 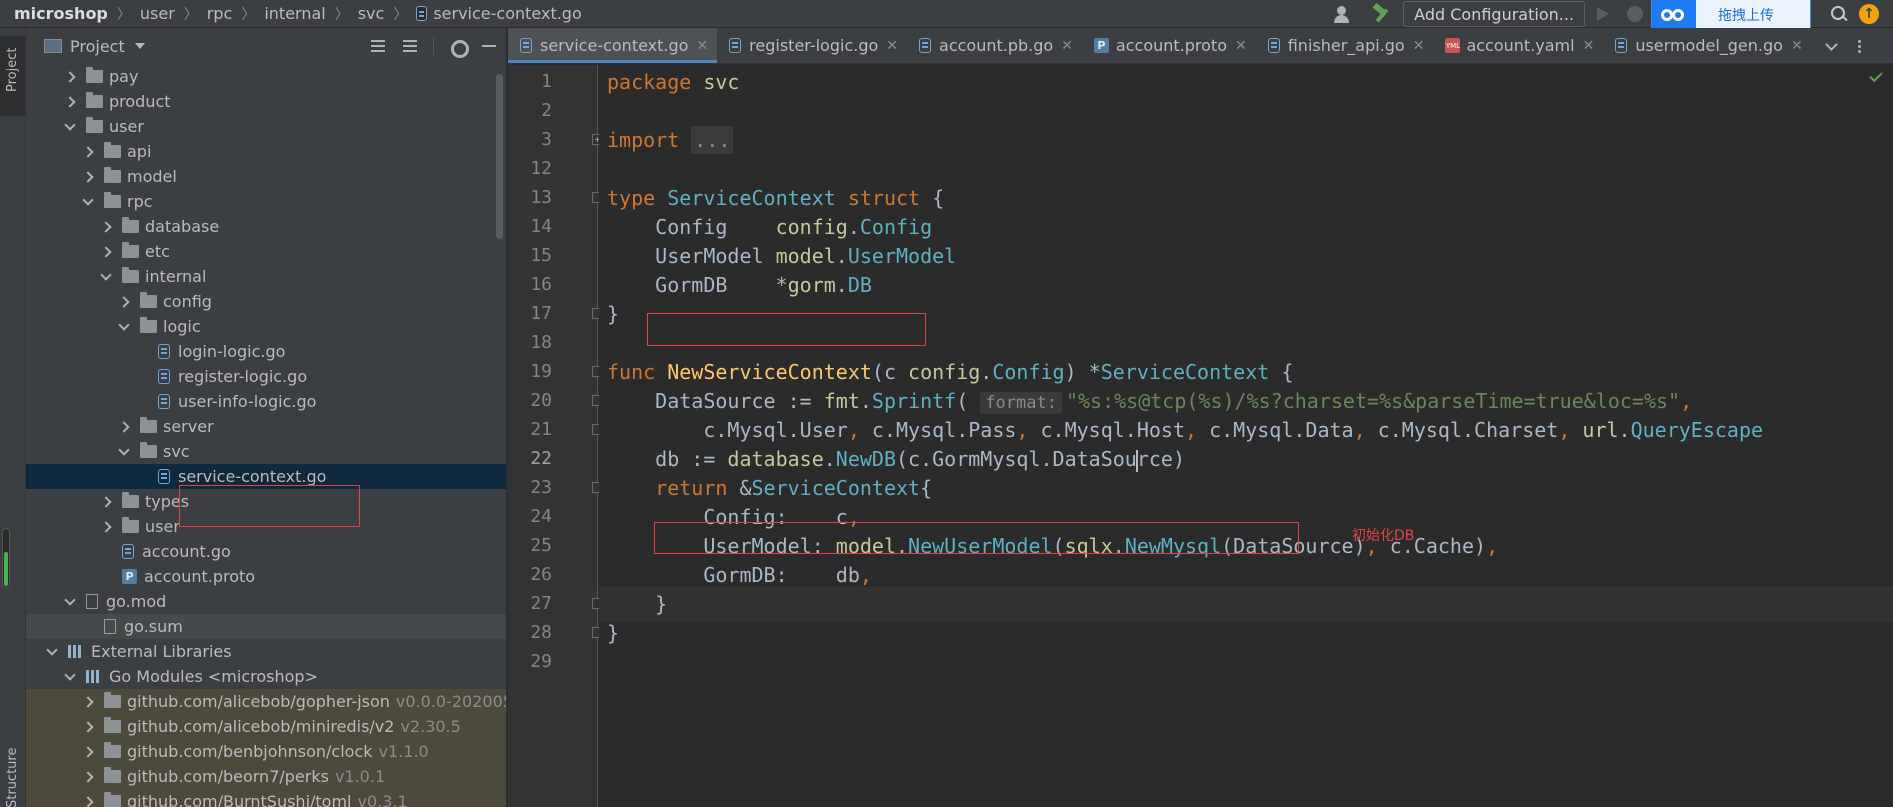 What do you see at coordinates (378, 46) in the screenshot?
I see `expand-all-icon` at bounding box center [378, 46].